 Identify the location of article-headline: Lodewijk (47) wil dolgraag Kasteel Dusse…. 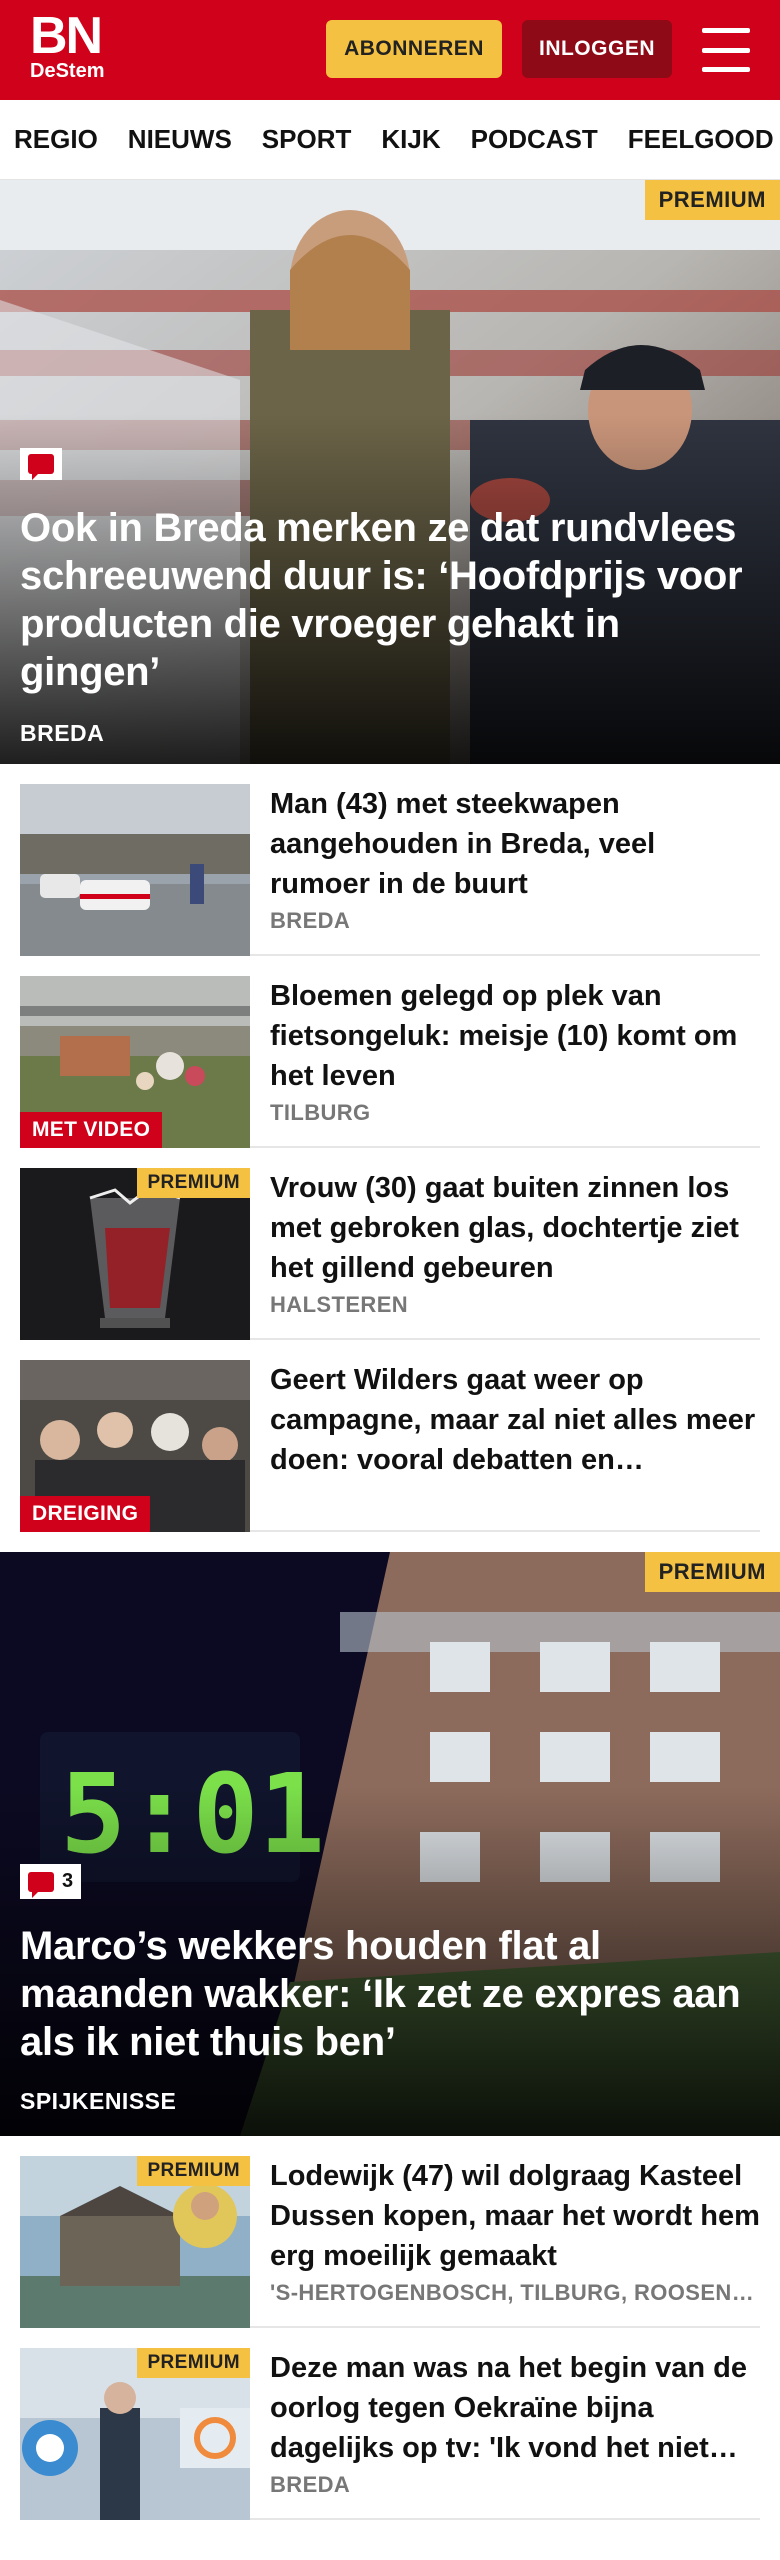
(515, 2216).